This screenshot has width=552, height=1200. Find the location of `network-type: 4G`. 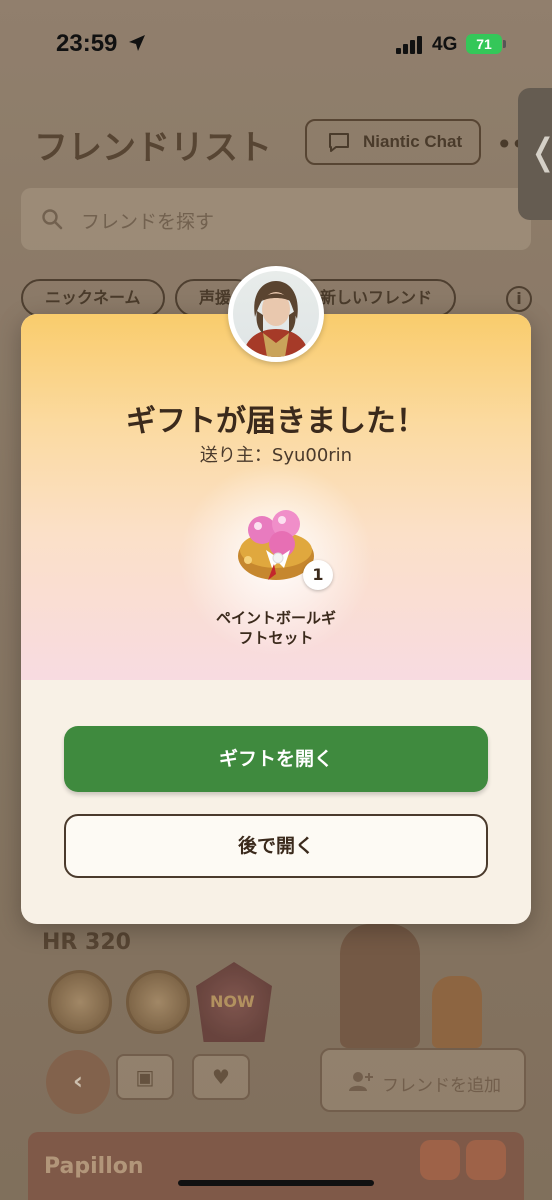

network-type: 4G is located at coordinates (445, 44).